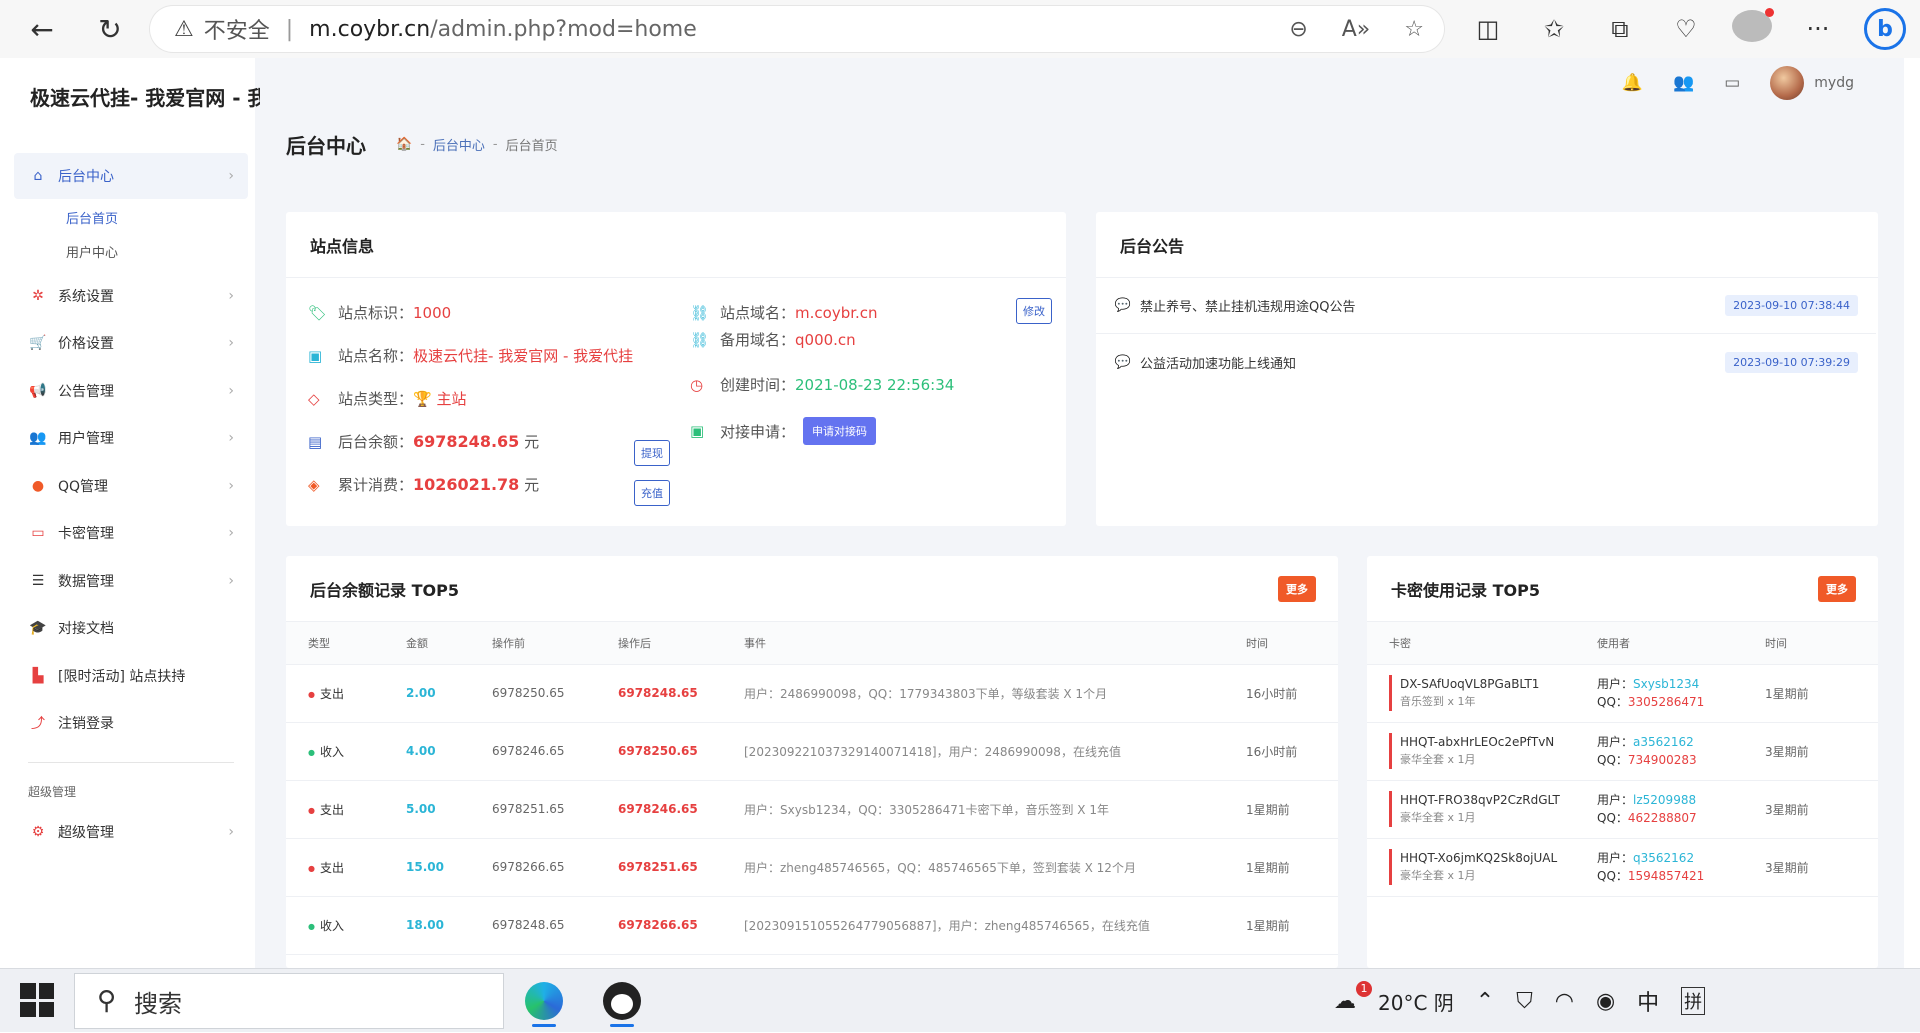 The width and height of the screenshot is (1920, 1033). Describe the element at coordinates (404, 144) in the screenshot. I see `home-icon: 🏠` at that location.